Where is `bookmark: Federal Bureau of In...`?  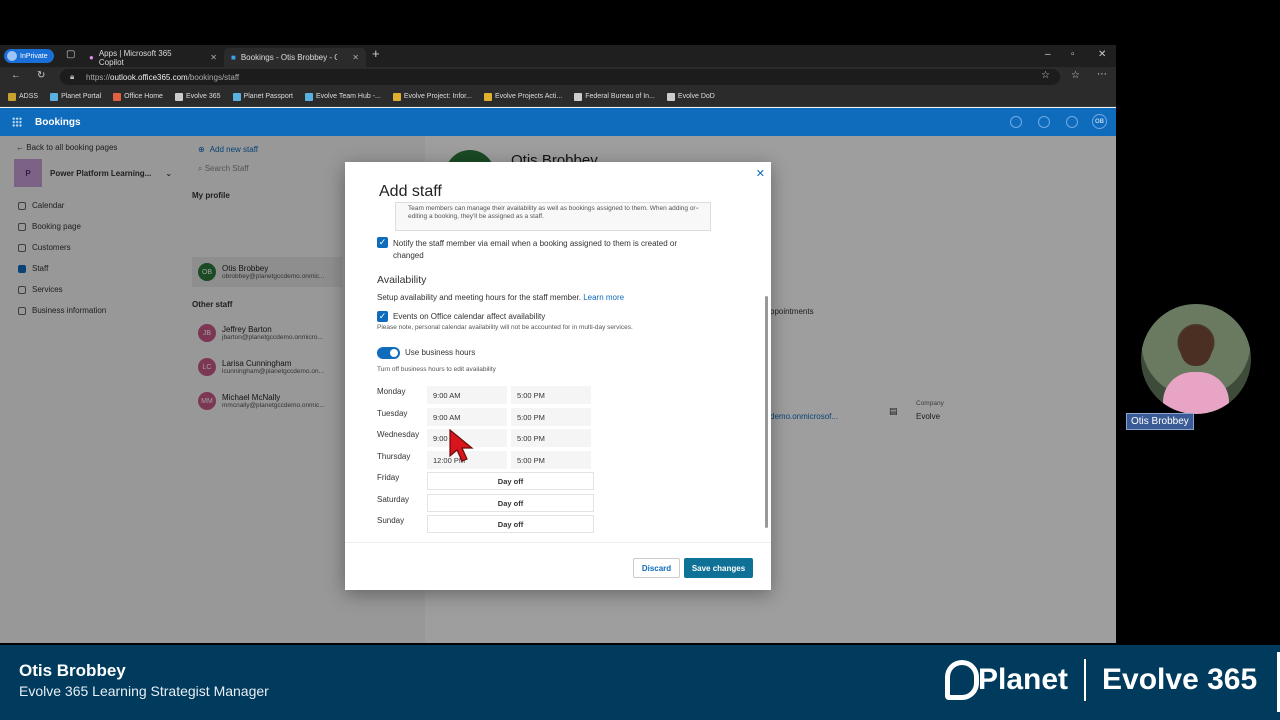
bookmark: Federal Bureau of In... is located at coordinates (614, 96).